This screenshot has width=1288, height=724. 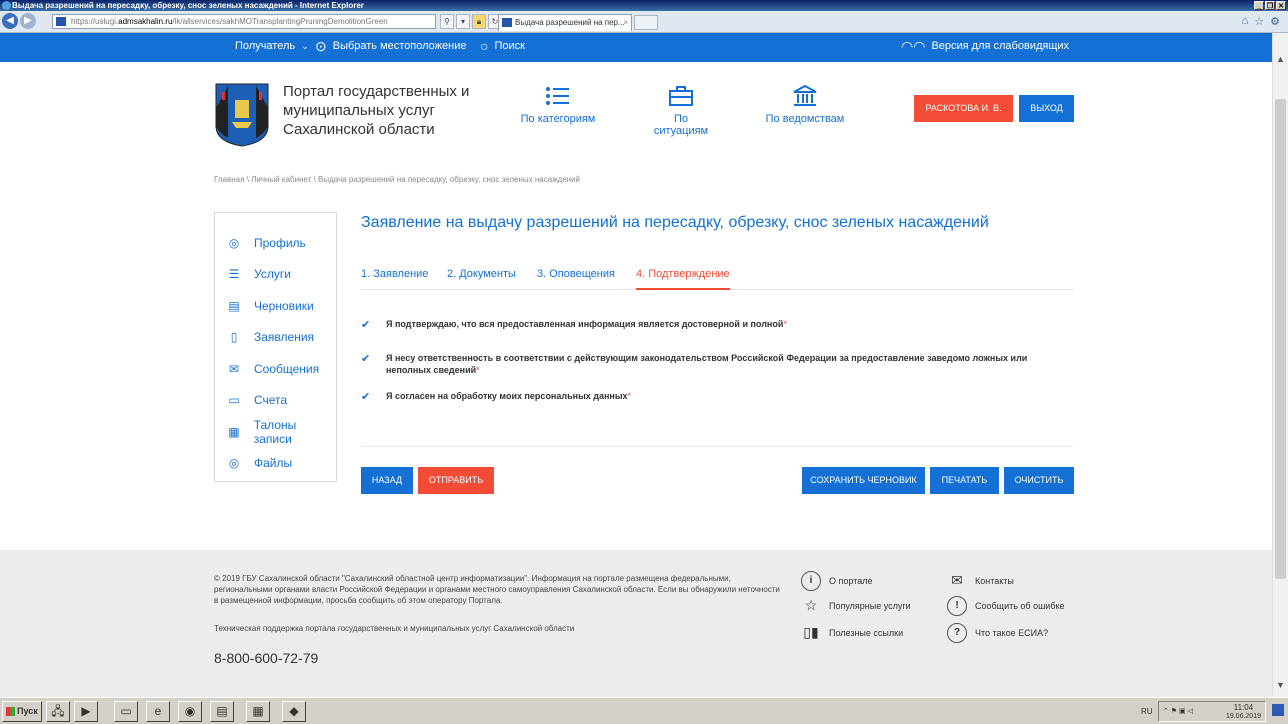 What do you see at coordinates (576, 279) in the screenshot?
I see `tab-notifications: 3. Оповещения` at bounding box center [576, 279].